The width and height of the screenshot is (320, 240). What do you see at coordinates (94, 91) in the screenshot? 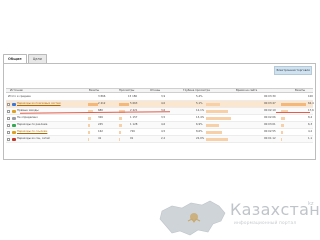
I see `col-visits: Визиты` at bounding box center [94, 91].